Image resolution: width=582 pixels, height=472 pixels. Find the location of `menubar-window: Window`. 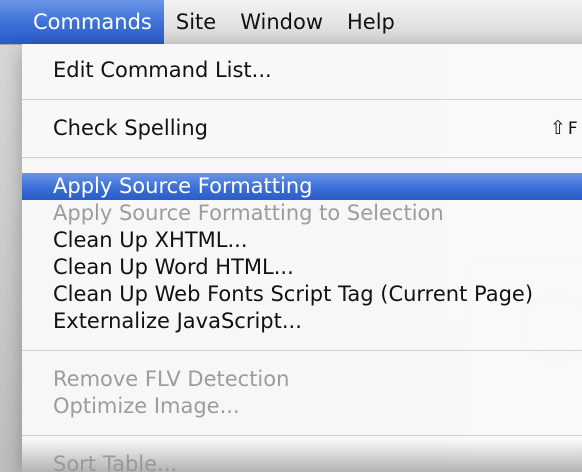

menubar-window: Window is located at coordinates (281, 22).